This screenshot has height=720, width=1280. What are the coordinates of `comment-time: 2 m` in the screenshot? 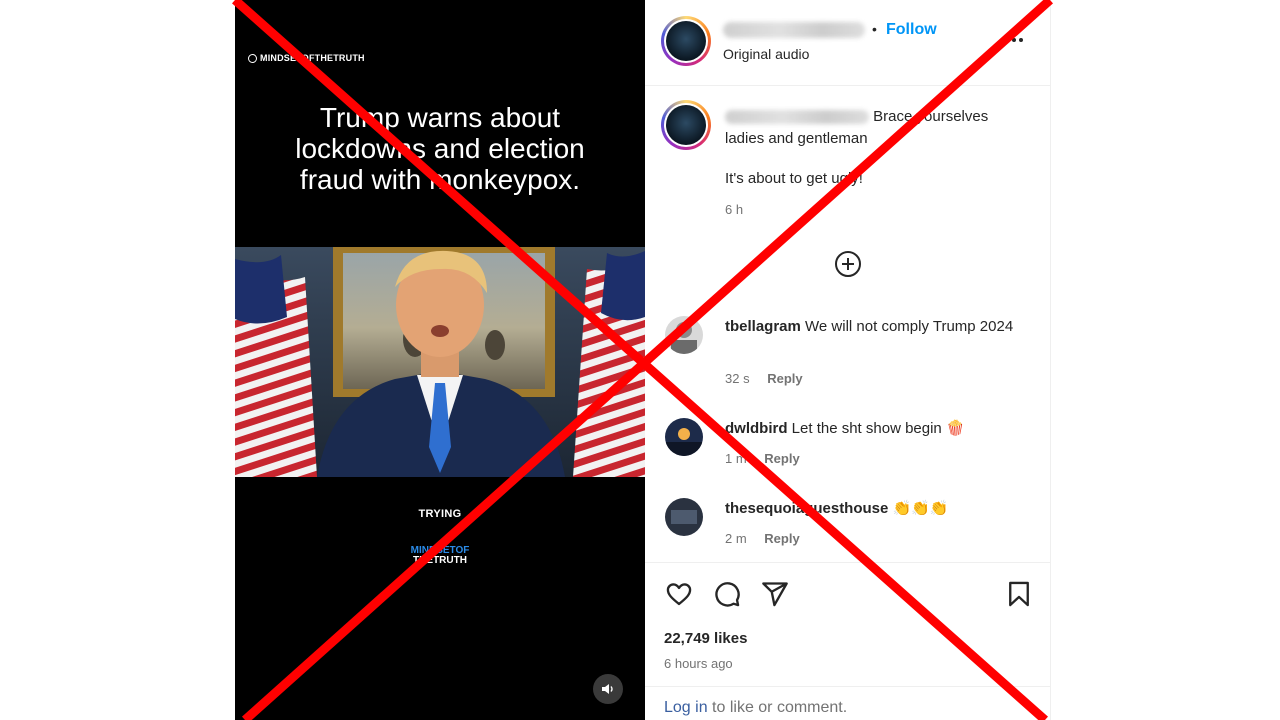 It's located at (736, 538).